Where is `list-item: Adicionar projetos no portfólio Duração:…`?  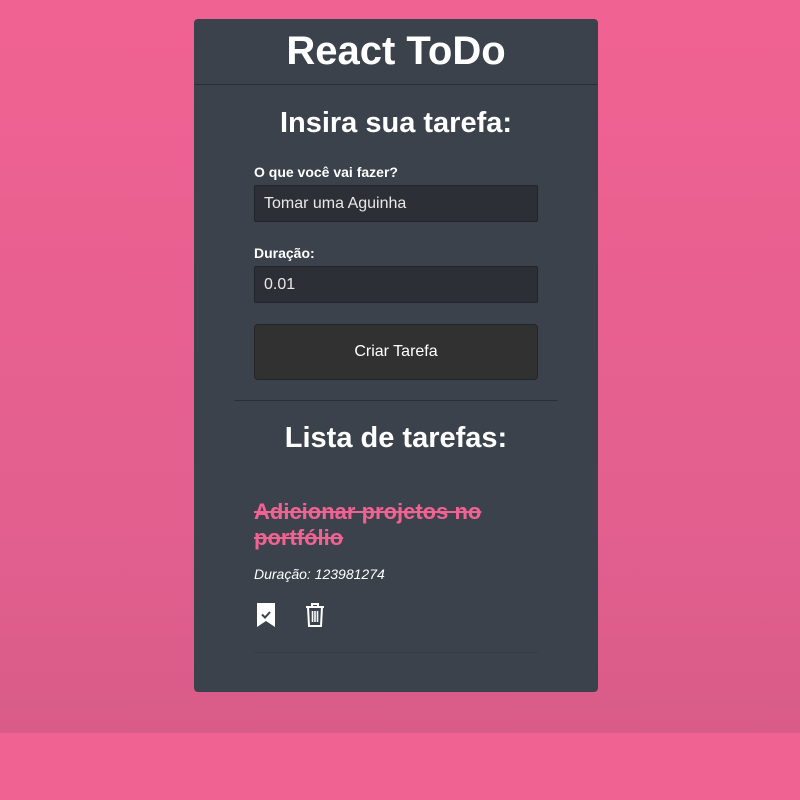
list-item: Adicionar projetos no portfólio Duração:… is located at coordinates (396, 564).